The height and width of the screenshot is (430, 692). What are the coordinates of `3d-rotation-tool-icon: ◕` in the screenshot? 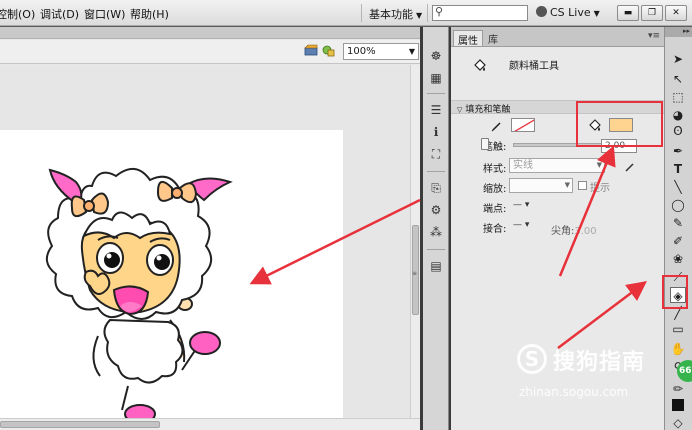 It's located at (678, 115).